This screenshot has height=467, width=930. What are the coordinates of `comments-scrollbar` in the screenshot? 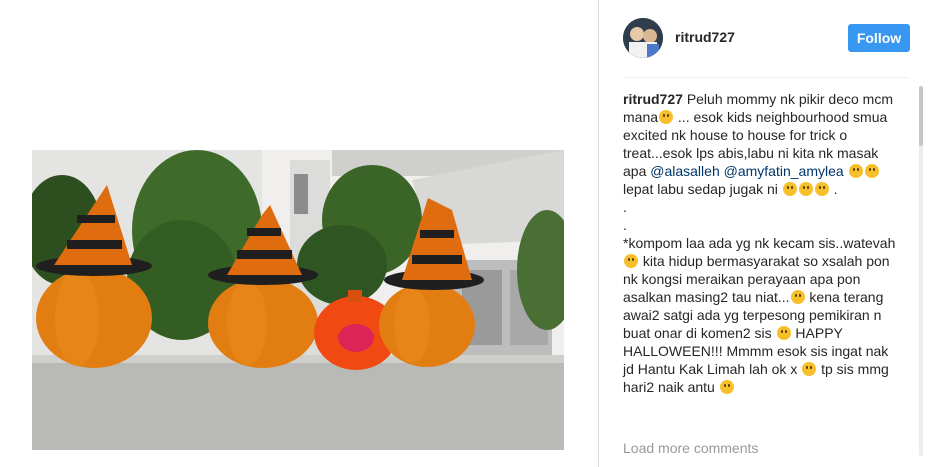 It's located at (921, 271).